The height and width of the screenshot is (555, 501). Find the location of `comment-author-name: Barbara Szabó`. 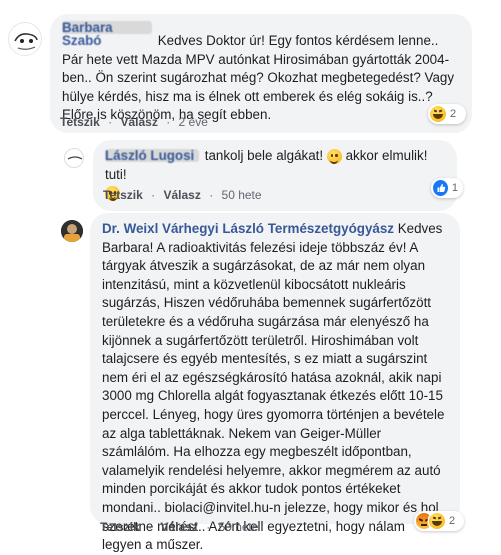

comment-author-name: Barbara Szabó is located at coordinates (107, 34).